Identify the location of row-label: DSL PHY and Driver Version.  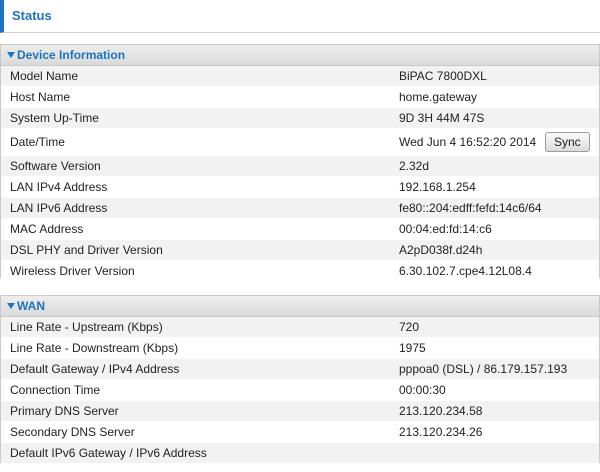
(86, 250).